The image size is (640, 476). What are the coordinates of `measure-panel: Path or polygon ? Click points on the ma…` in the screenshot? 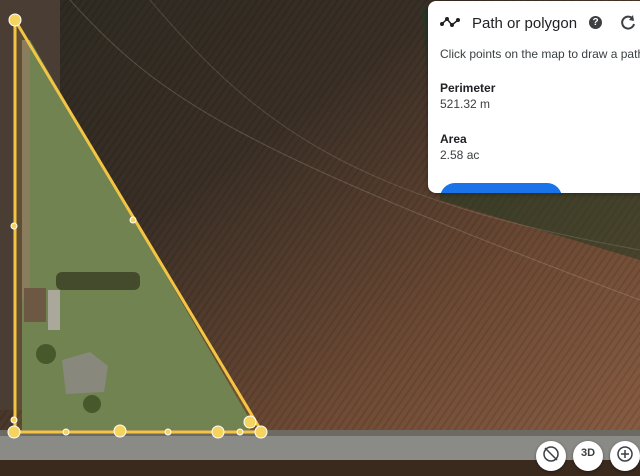 It's located at (534, 97).